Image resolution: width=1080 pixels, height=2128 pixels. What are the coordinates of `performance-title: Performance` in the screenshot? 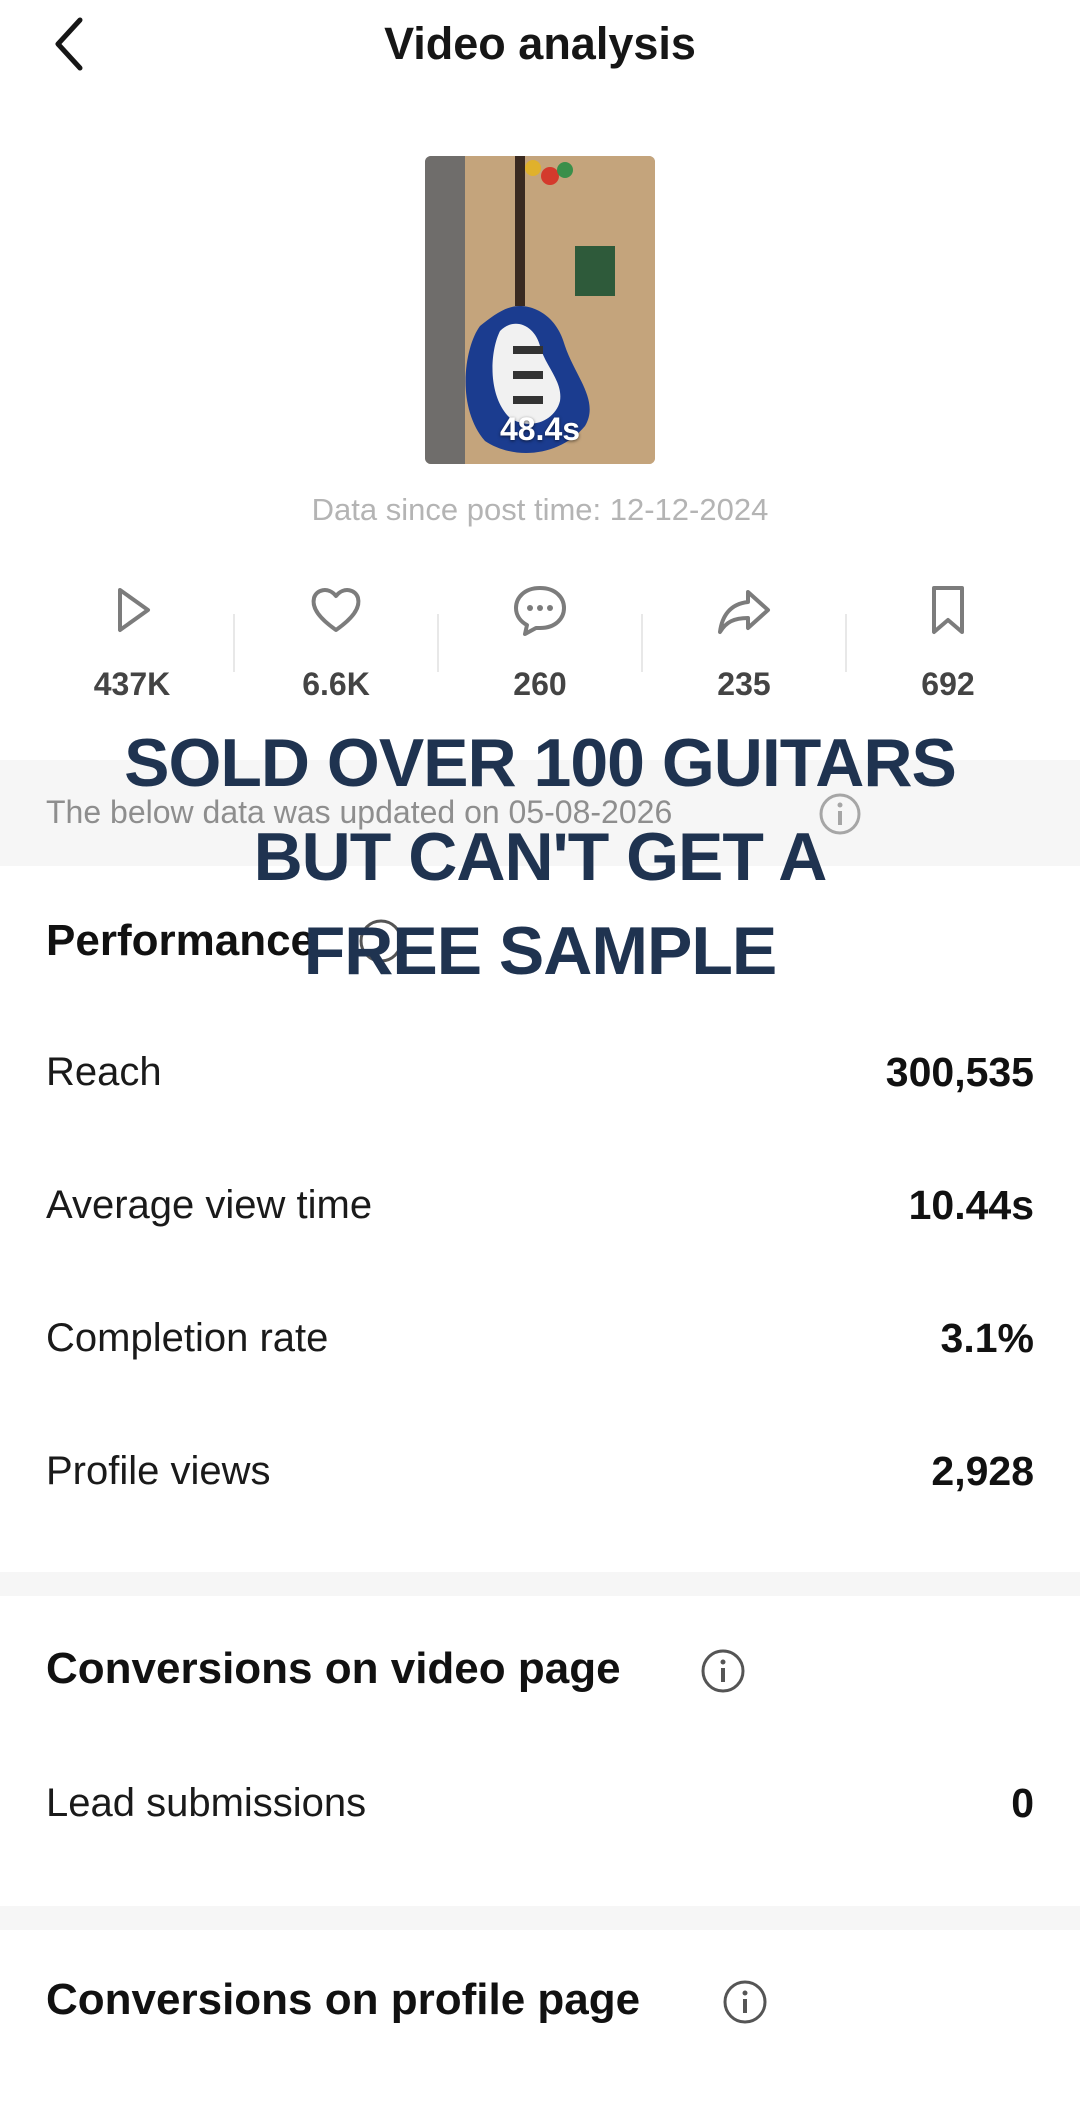 It's located at (181, 940).